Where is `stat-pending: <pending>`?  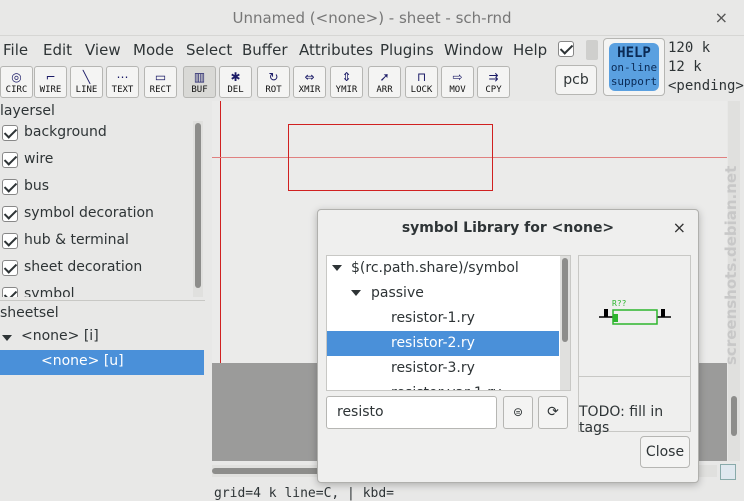
stat-pending: <pending> is located at coordinates (706, 86).